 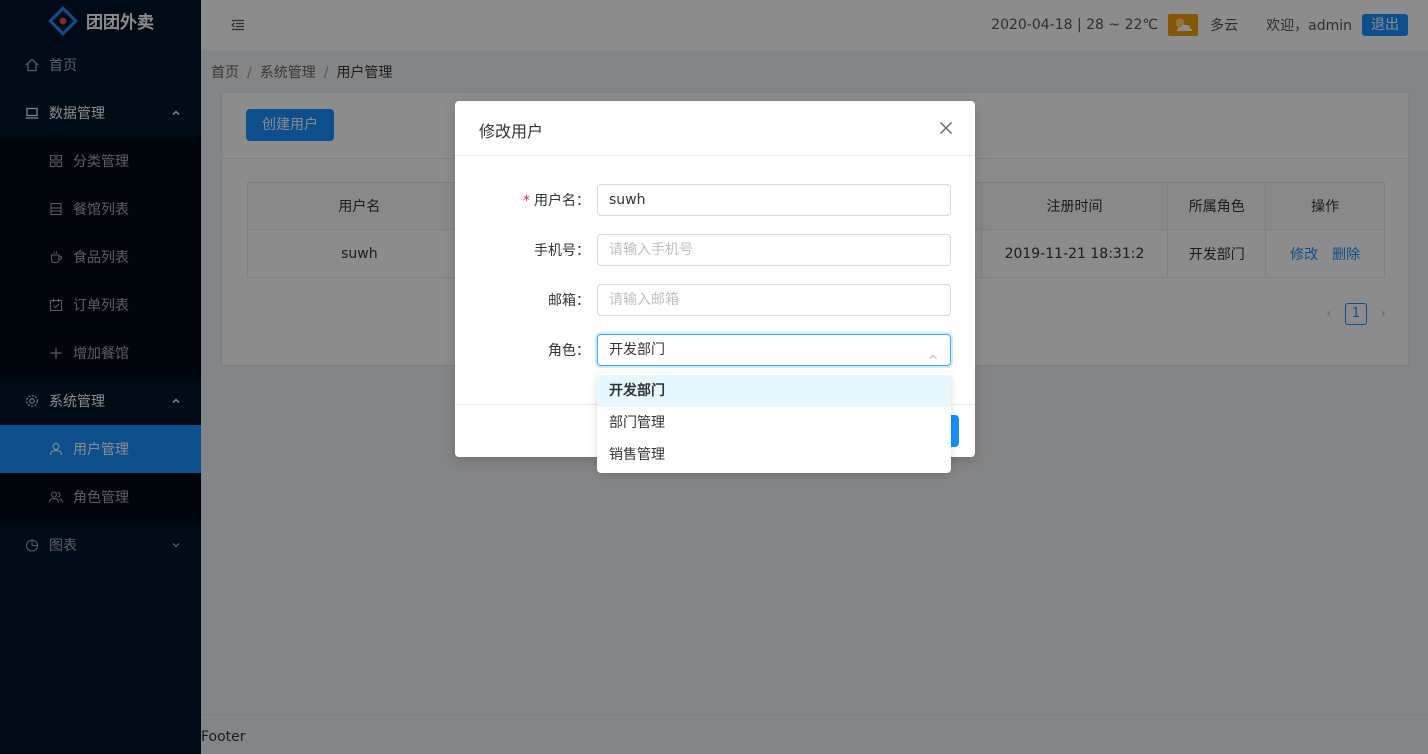 What do you see at coordinates (569, 301) in the screenshot?
I see `email-label: 邮箱：` at bounding box center [569, 301].